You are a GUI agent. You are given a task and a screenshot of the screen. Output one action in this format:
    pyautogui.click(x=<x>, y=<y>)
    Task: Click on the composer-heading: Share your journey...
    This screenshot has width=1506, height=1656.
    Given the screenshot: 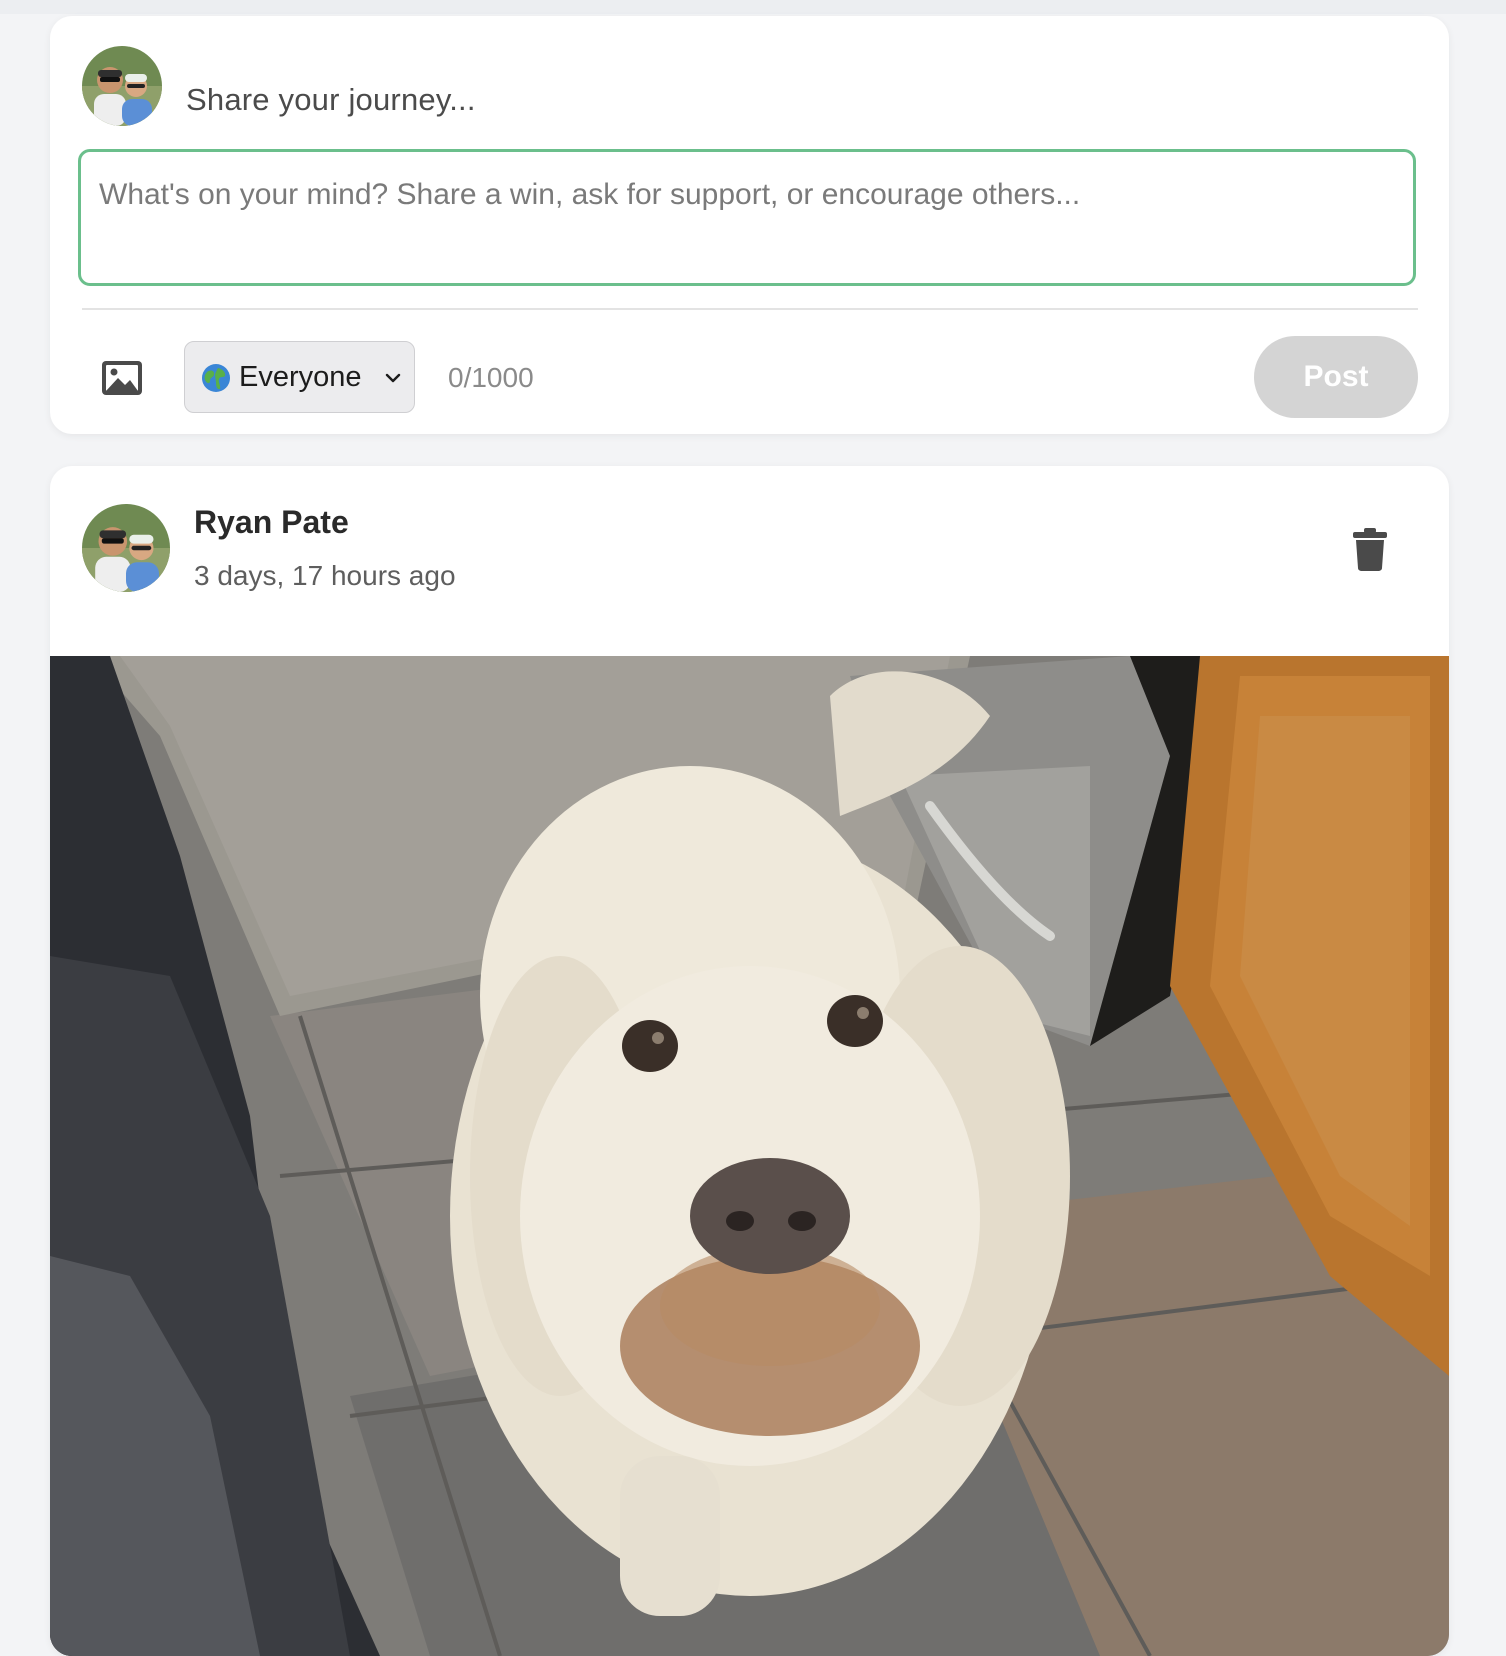 What is the action you would take?
    pyautogui.click(x=331, y=99)
    